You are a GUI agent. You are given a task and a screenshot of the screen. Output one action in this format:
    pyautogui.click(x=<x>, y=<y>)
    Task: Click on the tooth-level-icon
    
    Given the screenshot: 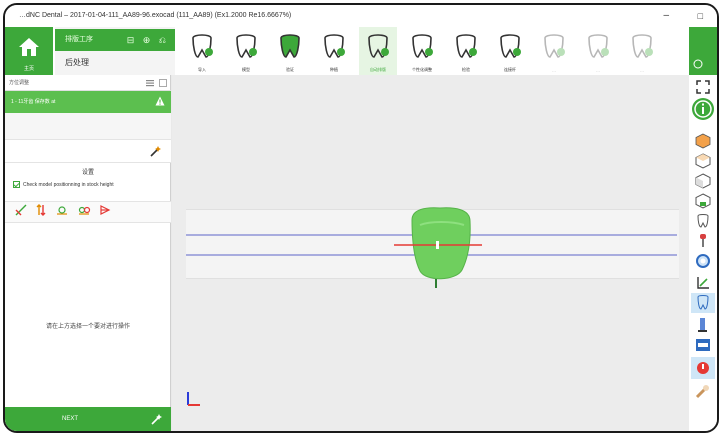 What is the action you would take?
    pyautogui.click(x=84, y=212)
    